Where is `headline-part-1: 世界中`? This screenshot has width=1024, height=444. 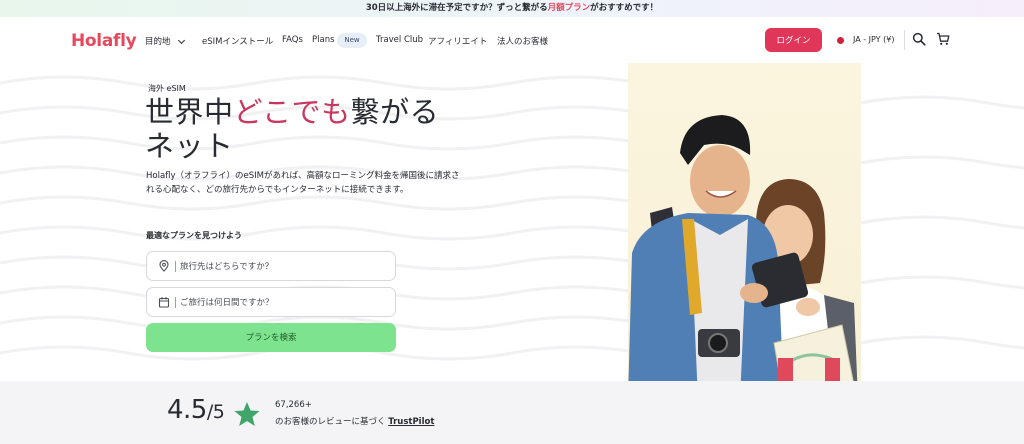 headline-part-1: 世界中 is located at coordinates (189, 112).